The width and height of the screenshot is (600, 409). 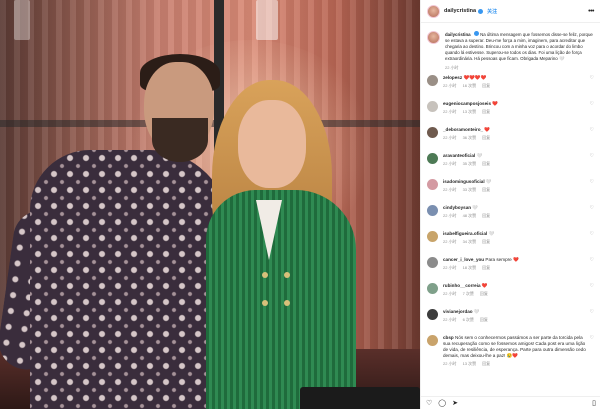 What do you see at coordinates (594, 403) in the screenshot?
I see `bookmark-icon: ▯` at bounding box center [594, 403].